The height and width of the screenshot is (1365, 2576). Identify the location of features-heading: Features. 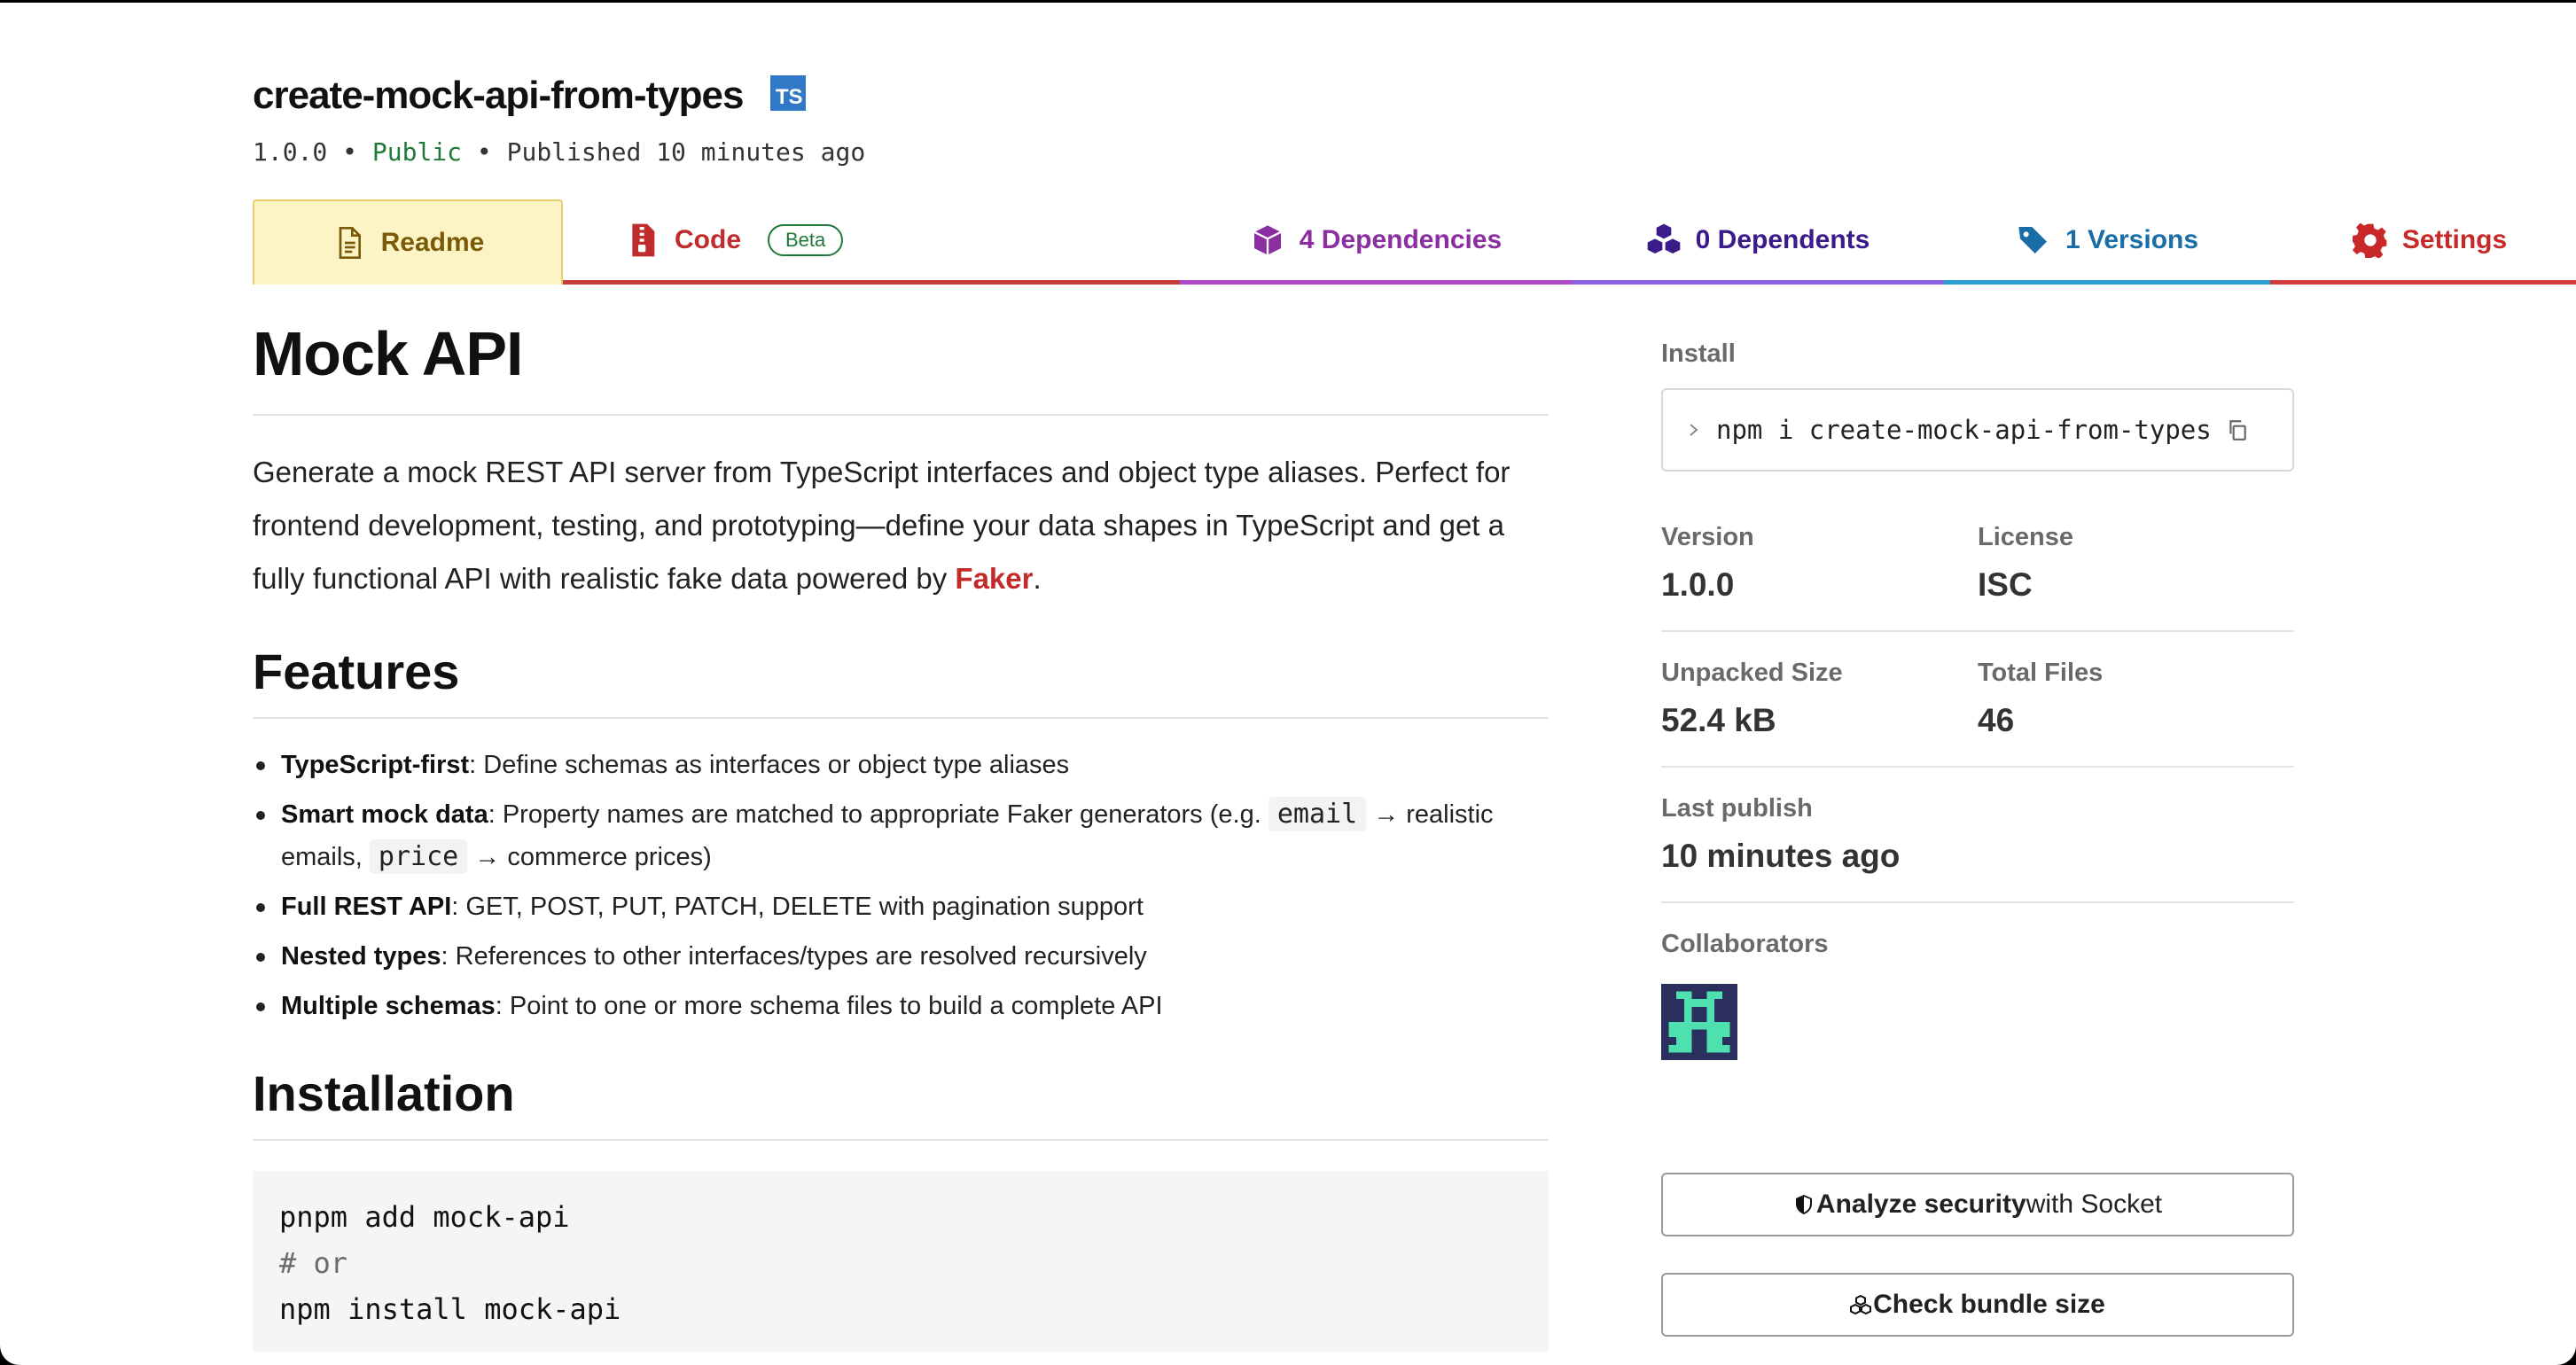
(901, 681).